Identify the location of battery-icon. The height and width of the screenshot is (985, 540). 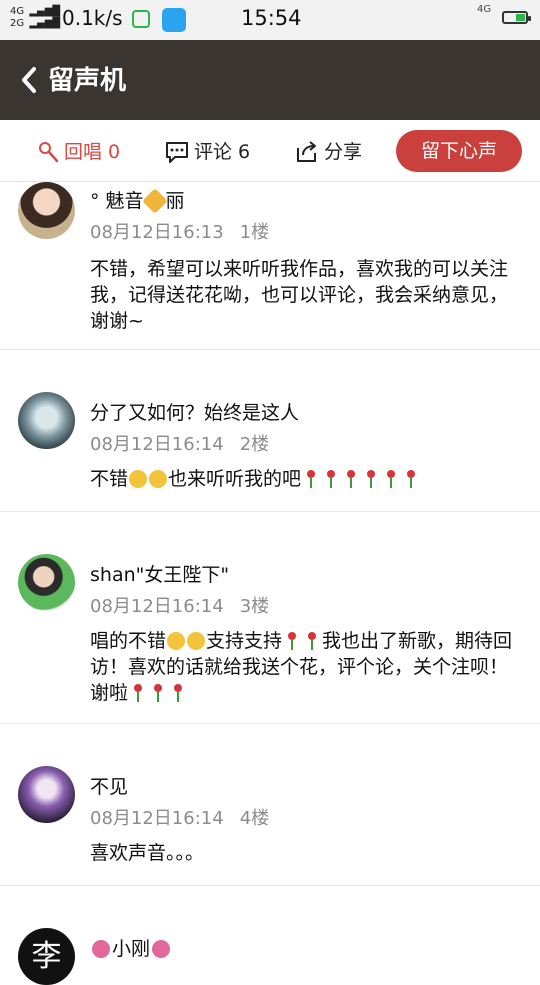
(516, 17).